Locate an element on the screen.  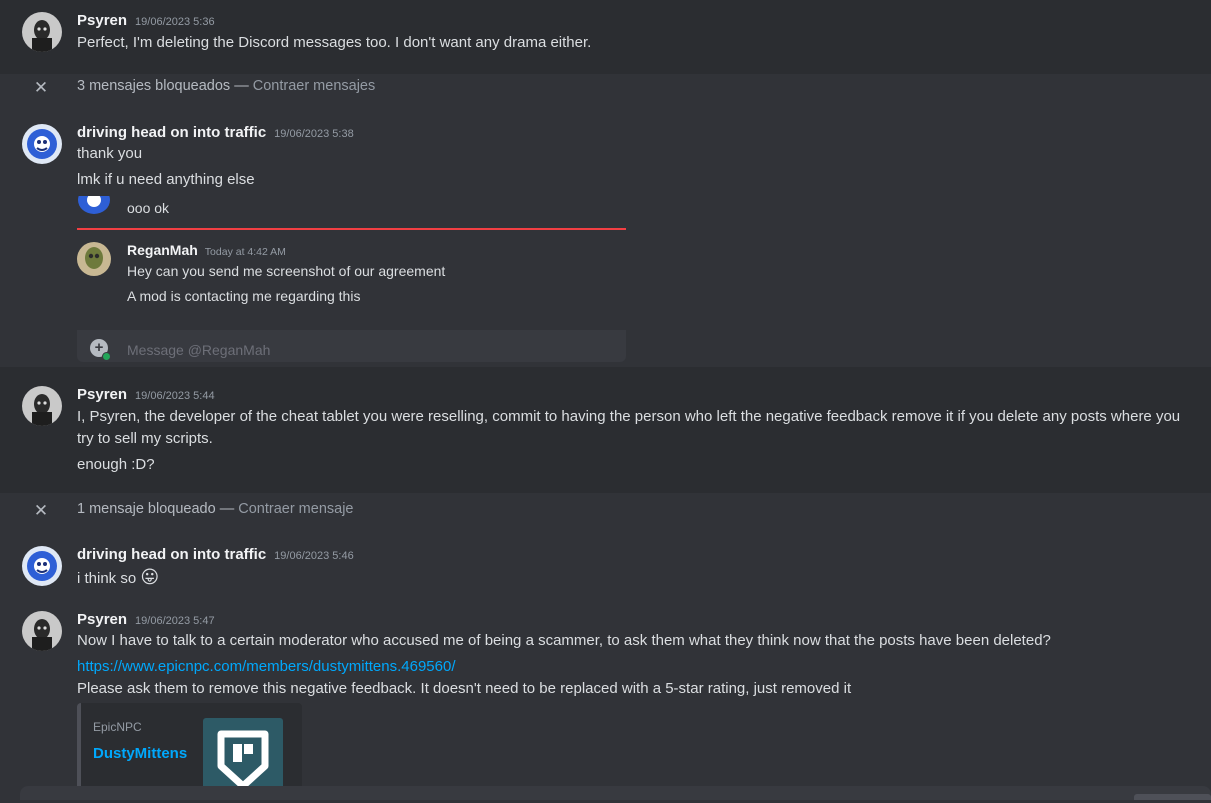
message-text: i think so 😛 is located at coordinates (118, 578).